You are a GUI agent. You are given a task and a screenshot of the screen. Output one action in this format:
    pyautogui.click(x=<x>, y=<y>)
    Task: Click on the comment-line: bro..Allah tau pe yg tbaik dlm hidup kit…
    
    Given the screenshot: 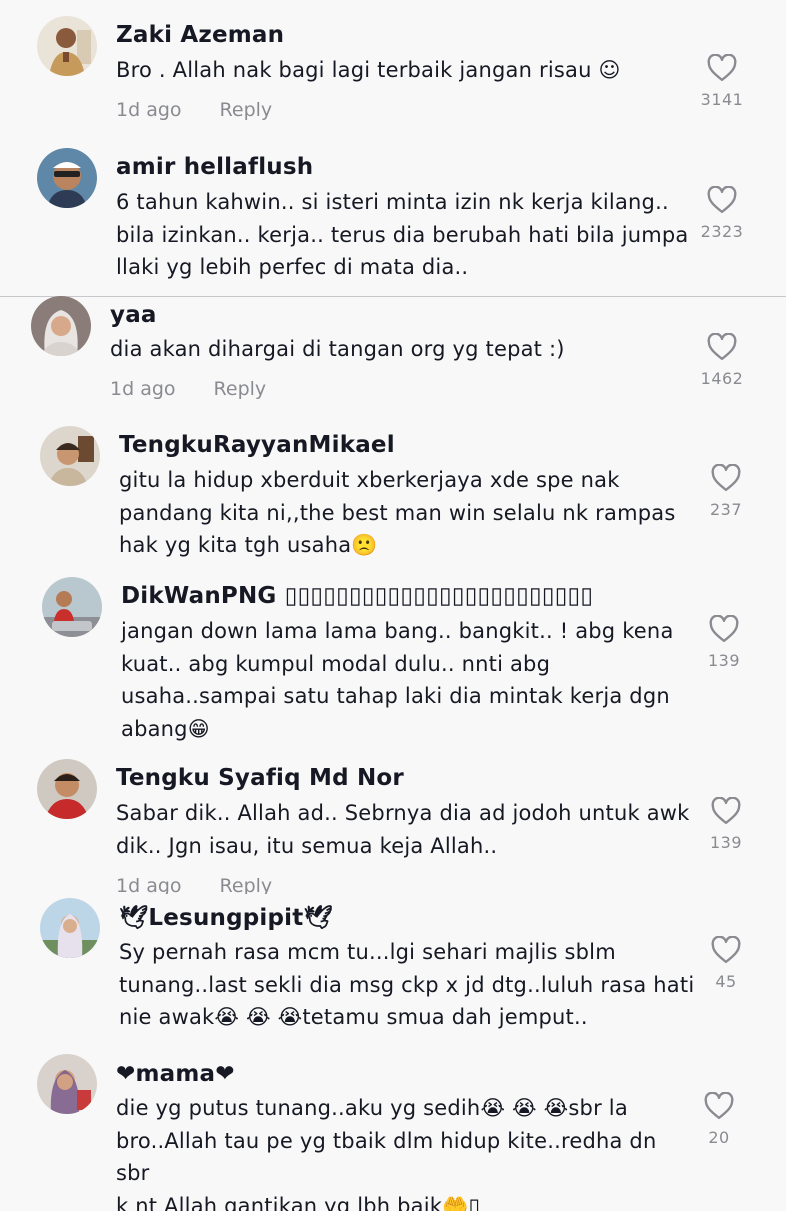 What is the action you would take?
    pyautogui.click(x=386, y=1157)
    